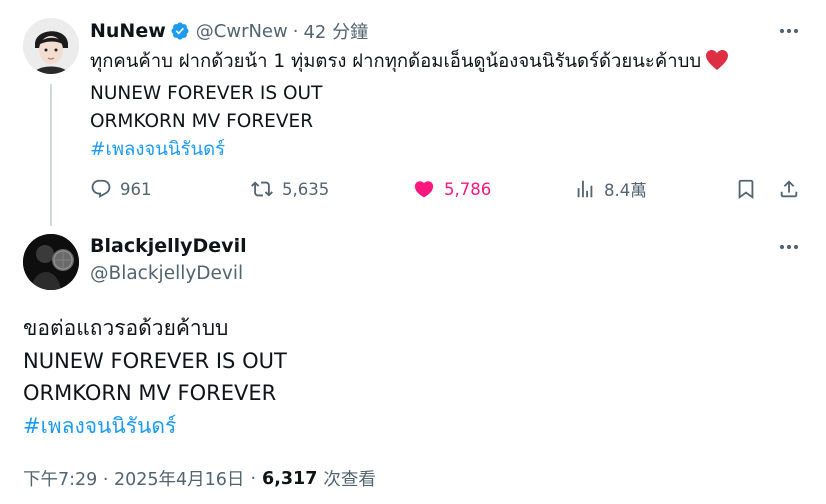  I want to click on tweet1-display-name: NuNew, so click(128, 31).